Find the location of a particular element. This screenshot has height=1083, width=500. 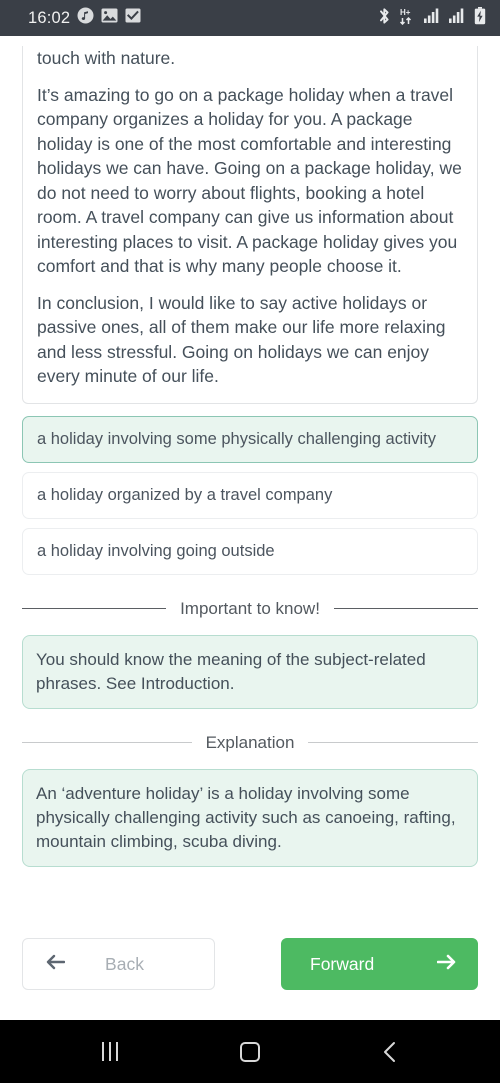

status-bar-left: 16:02 is located at coordinates (84, 18).